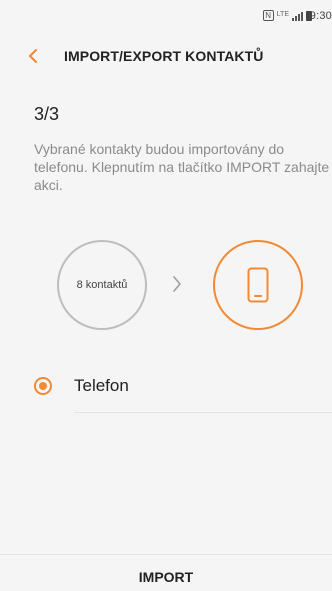  What do you see at coordinates (268, 15) in the screenshot?
I see `nfc-icon: N` at bounding box center [268, 15].